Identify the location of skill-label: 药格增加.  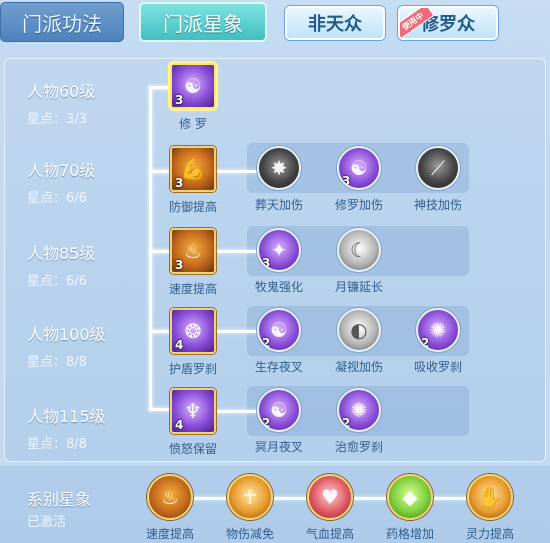
(409, 534).